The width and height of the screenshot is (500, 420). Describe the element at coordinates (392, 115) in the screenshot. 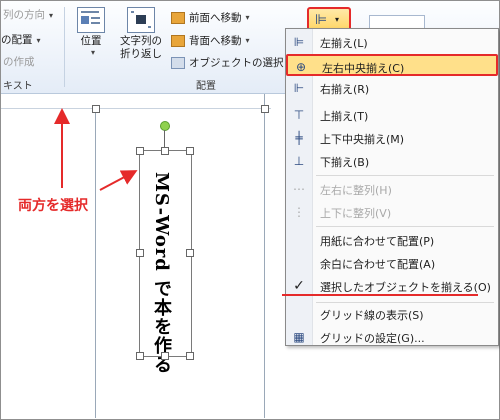

I see `menu-item-align-top: ⊤ 上揃え(T)` at that location.